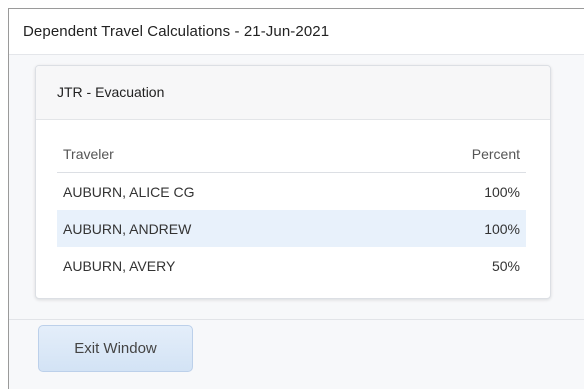  What do you see at coordinates (222, 228) in the screenshot?
I see `traveler-cell: AUBURN, ANDREW` at bounding box center [222, 228].